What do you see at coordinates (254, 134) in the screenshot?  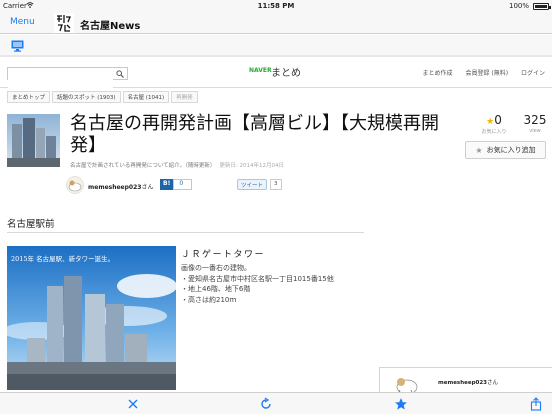 I see `article-title: 名古屋の再開発計画【高層ビル】【大規模再開発】` at bounding box center [254, 134].